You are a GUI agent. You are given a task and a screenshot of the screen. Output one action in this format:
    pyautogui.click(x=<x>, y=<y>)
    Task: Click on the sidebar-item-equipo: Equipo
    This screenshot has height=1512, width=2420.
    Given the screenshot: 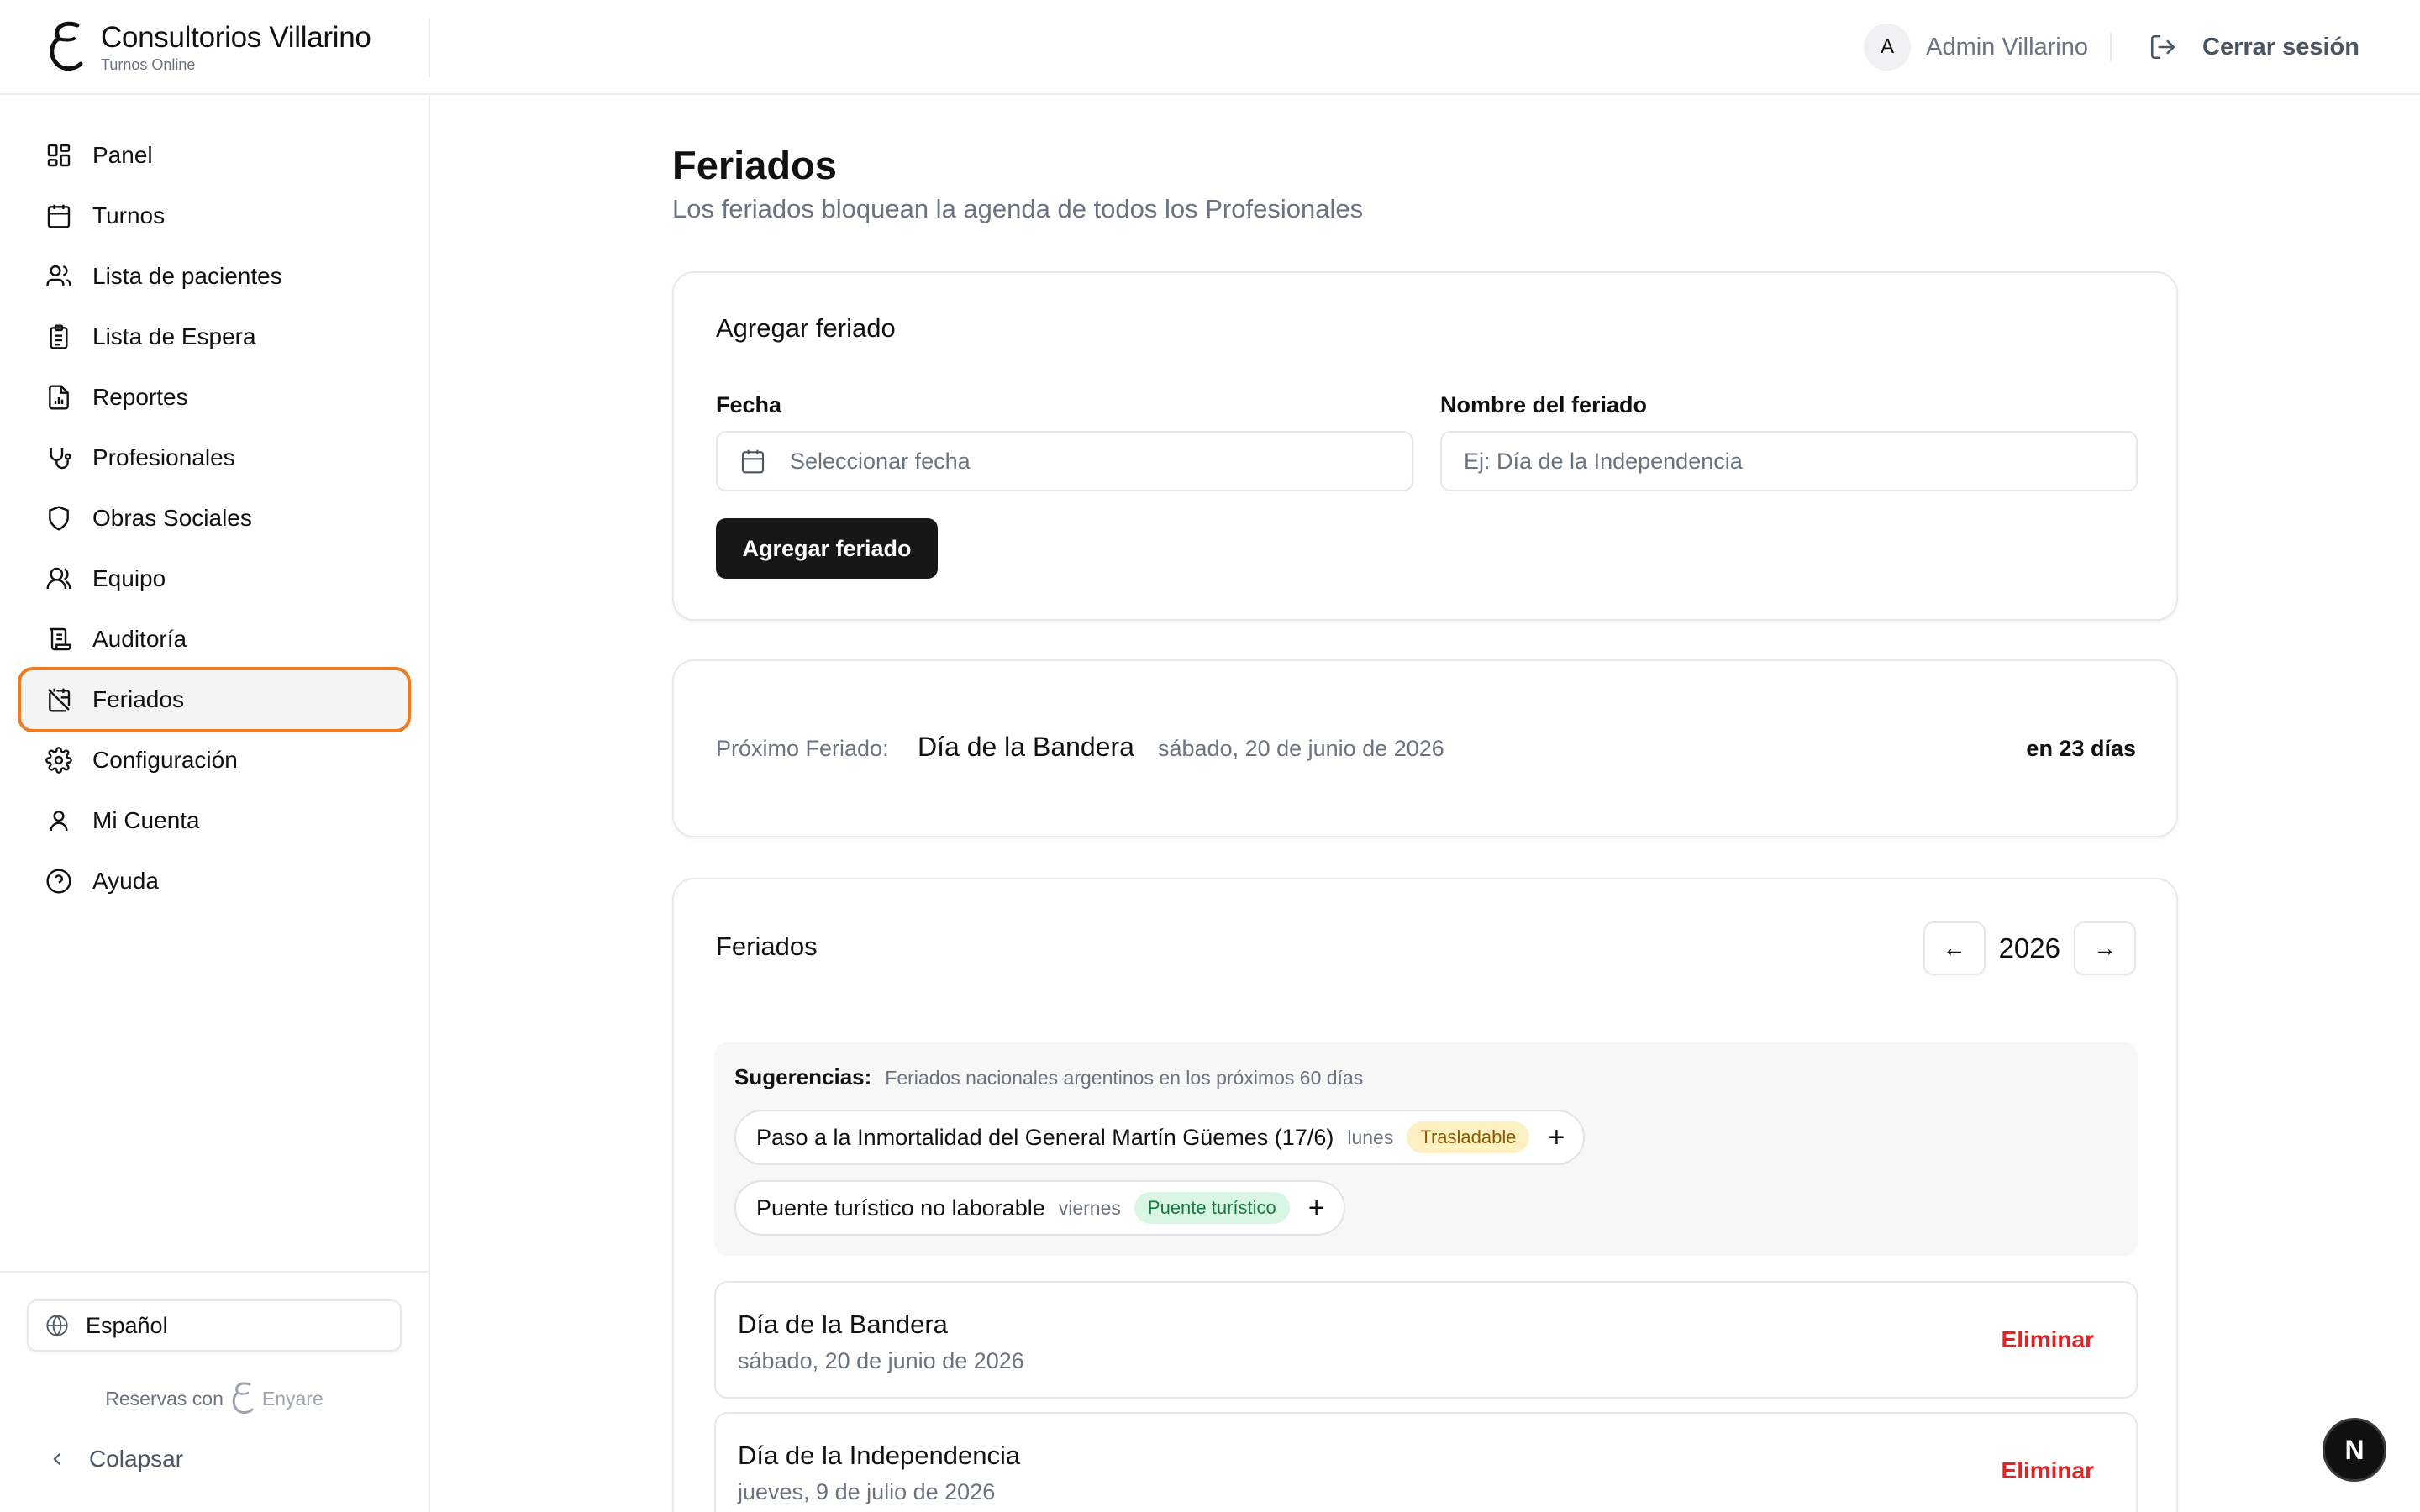 What is the action you would take?
    pyautogui.click(x=214, y=579)
    